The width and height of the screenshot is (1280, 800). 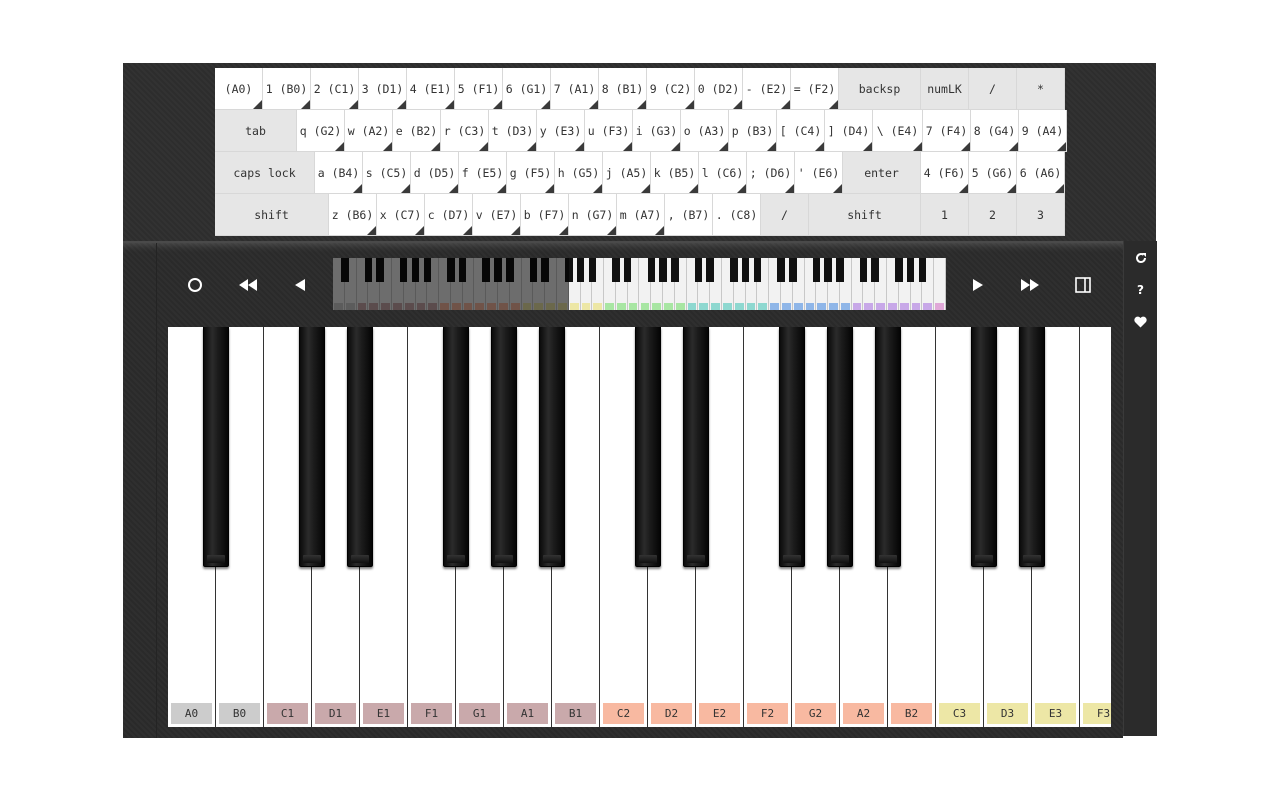 What do you see at coordinates (287, 89) in the screenshot?
I see `key-button: 1 (B0)` at bounding box center [287, 89].